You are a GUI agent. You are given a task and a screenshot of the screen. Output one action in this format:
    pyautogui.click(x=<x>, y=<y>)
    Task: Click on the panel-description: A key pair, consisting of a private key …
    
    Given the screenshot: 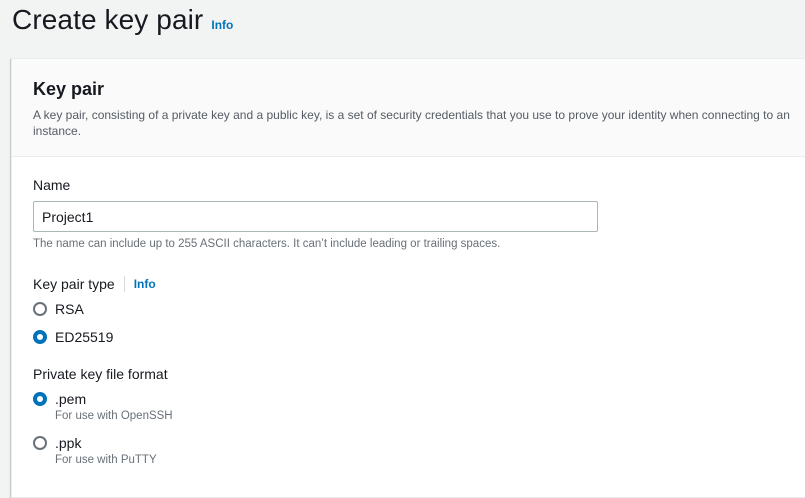 What is the action you would take?
    pyautogui.click(x=411, y=123)
    